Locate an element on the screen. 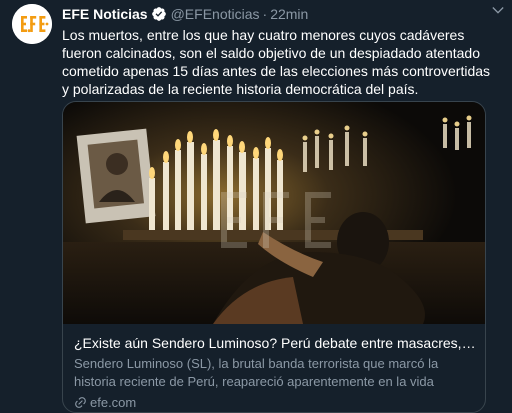 This screenshot has width=512, height=413. portrait-frame is located at coordinates (116, 176).